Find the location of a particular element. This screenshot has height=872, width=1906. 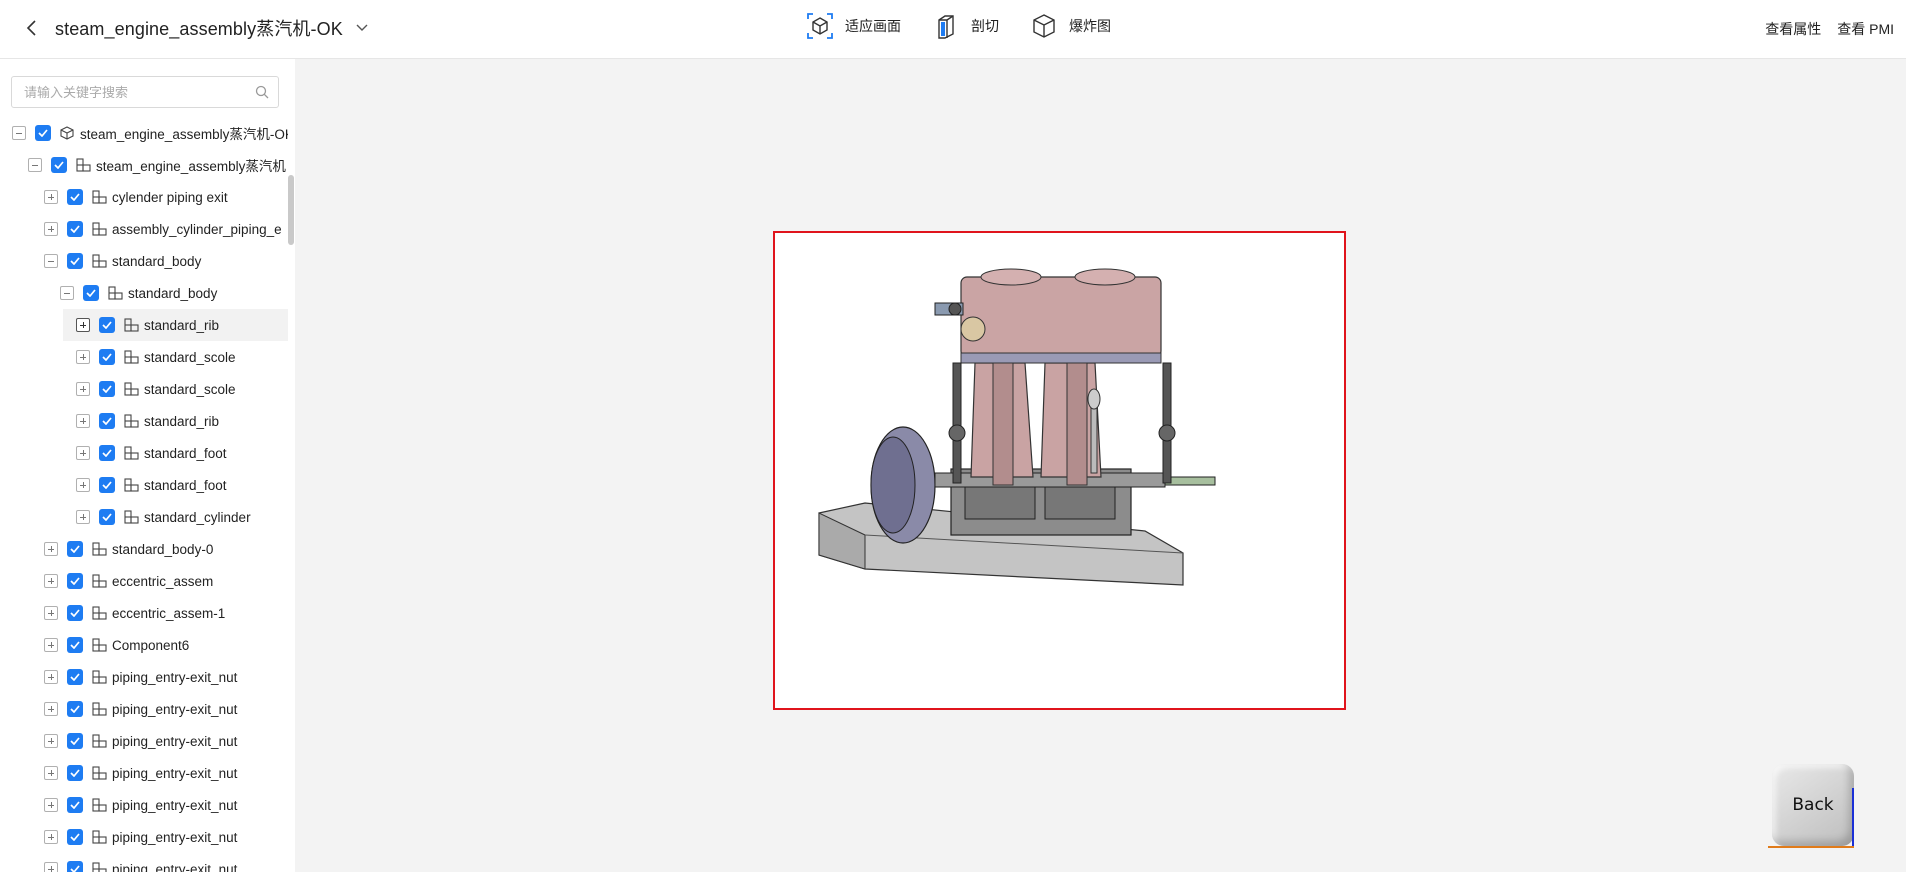

tree-row: cylender piping exit is located at coordinates (144, 197).